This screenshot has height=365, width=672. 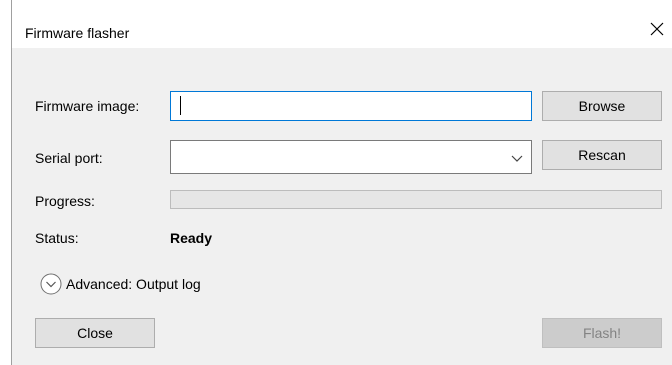 What do you see at coordinates (180, 105) in the screenshot?
I see `text-caret` at bounding box center [180, 105].